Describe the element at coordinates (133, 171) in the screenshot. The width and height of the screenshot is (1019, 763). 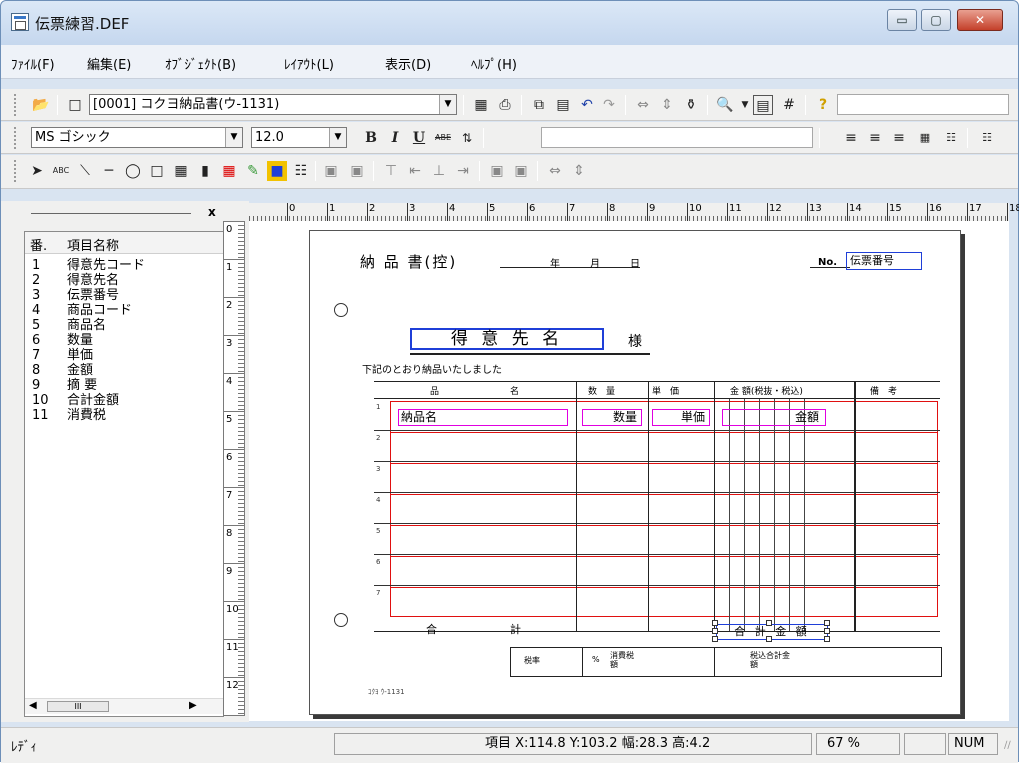
I see `ellipse-icon: ◯` at that location.